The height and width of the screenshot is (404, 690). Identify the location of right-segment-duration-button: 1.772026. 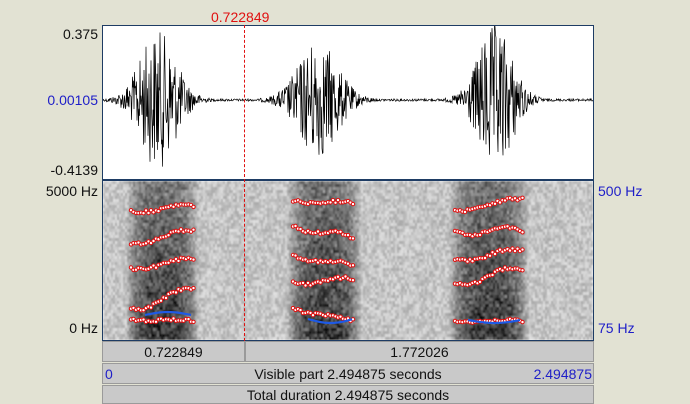
(419, 351).